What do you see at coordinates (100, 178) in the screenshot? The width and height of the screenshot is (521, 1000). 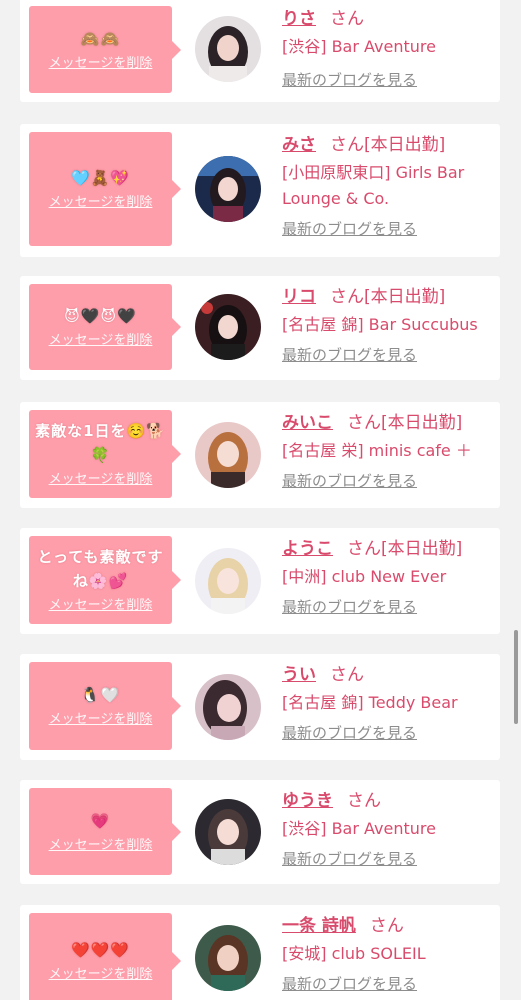 I see `message-text: 🩵🧸💖` at bounding box center [100, 178].